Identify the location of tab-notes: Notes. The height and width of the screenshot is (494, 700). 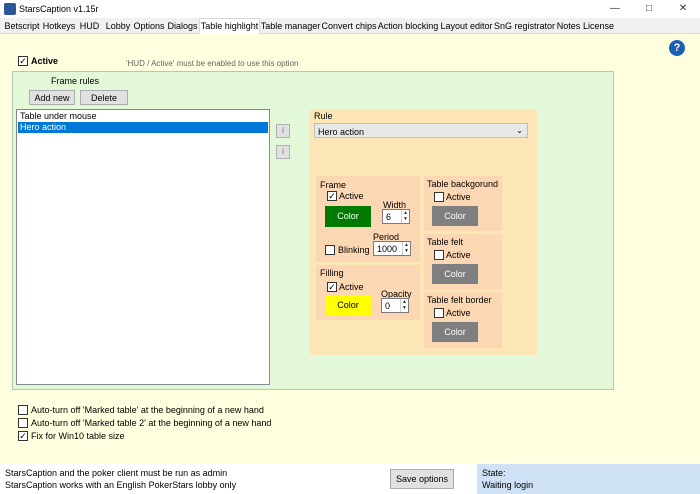
(568, 26).